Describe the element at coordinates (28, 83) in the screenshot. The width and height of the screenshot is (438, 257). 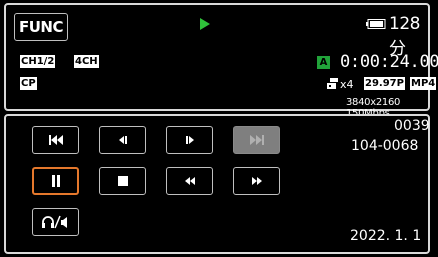
I see `cp-label: CP` at that location.